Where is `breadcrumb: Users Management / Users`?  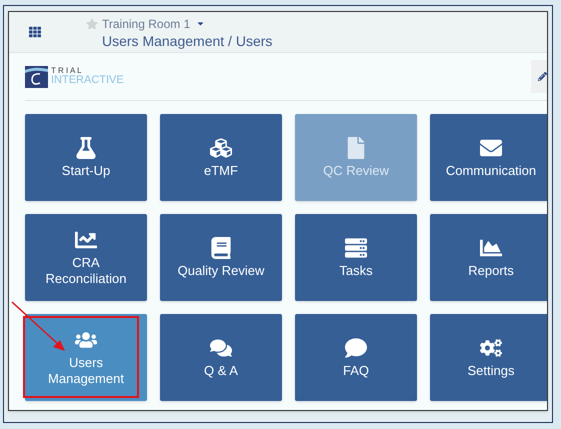 breadcrumb: Users Management / Users is located at coordinates (187, 41).